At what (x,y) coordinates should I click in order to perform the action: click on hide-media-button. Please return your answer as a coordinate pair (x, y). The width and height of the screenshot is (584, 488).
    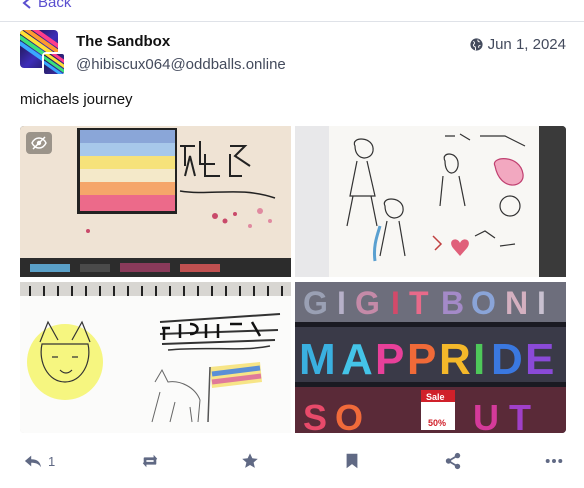
    Looking at the image, I should click on (39, 143).